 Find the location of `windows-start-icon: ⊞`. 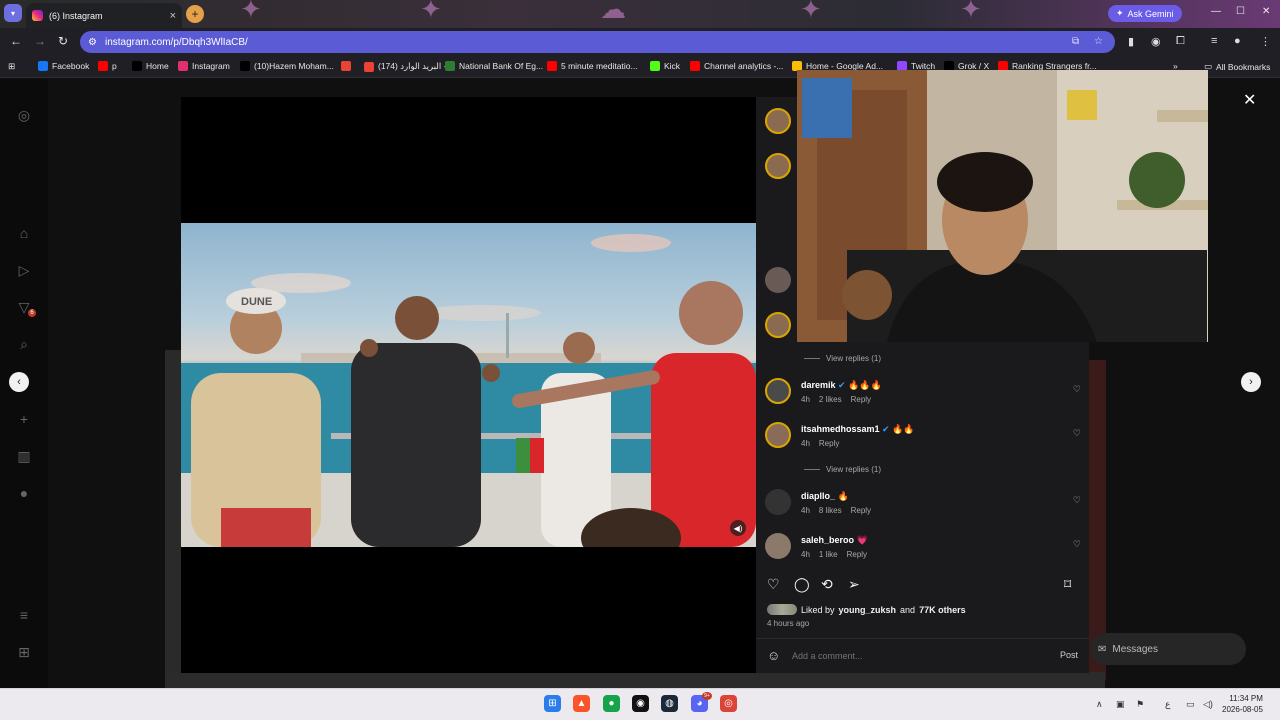

windows-start-icon: ⊞ is located at coordinates (552, 703).